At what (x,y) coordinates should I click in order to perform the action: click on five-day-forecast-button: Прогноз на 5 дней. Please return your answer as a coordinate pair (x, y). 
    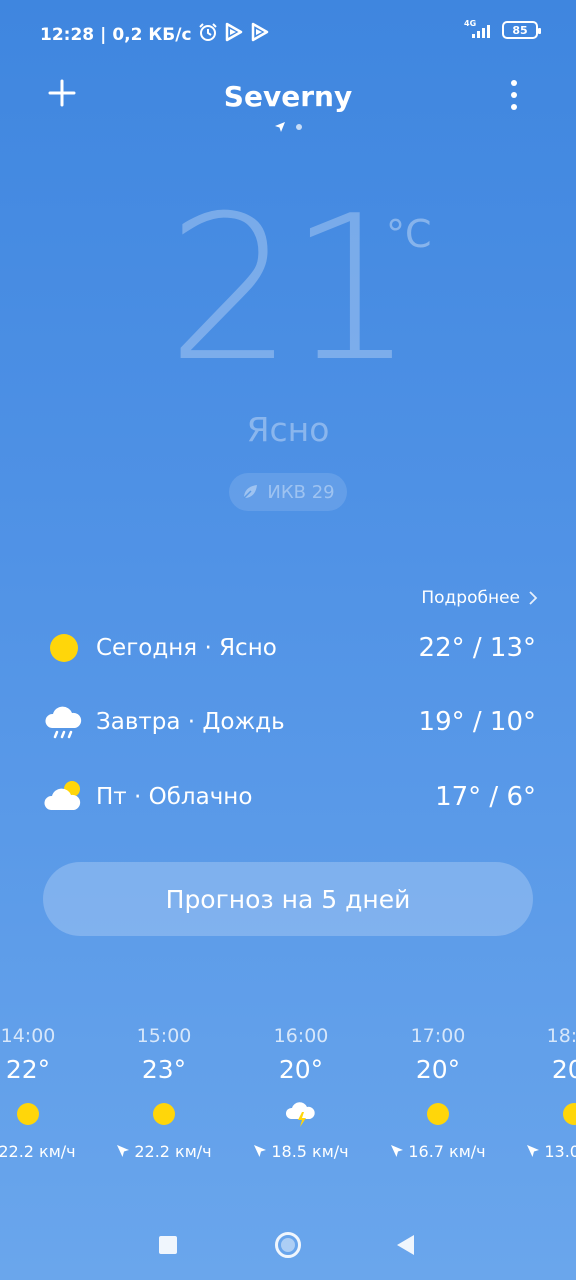
    Looking at the image, I should click on (288, 899).